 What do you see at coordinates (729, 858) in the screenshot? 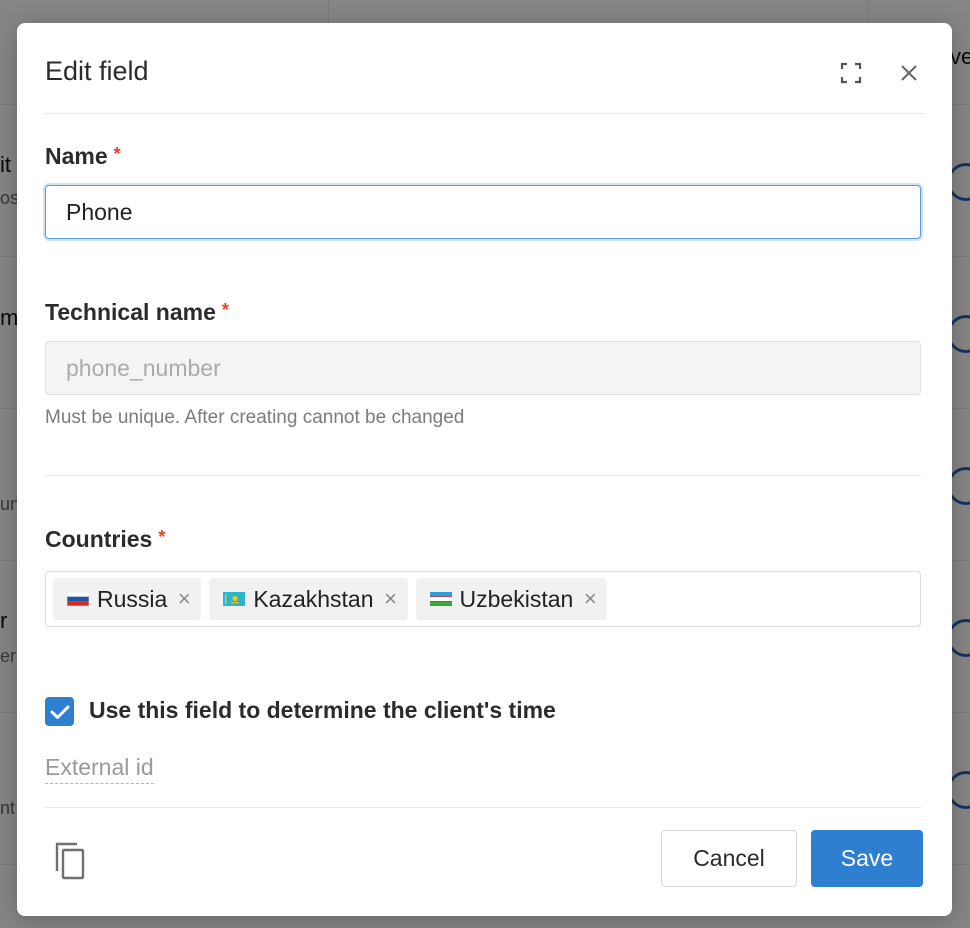
I see `cancel-button: Cancel` at bounding box center [729, 858].